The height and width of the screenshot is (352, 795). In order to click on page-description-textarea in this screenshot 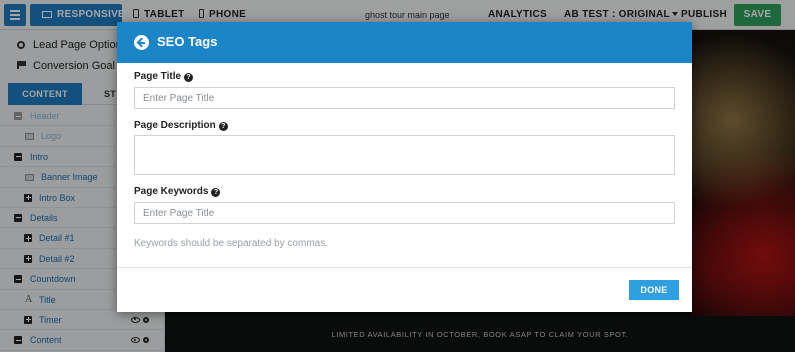, I will do `click(404, 155)`.